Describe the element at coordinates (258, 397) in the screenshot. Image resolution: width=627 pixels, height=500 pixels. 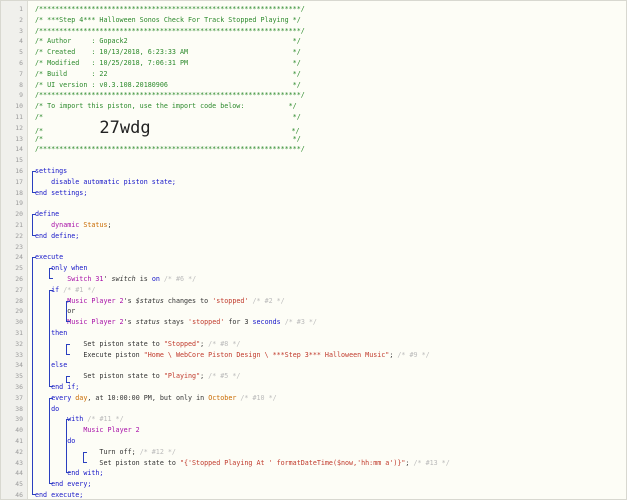
I see `code-token: /* #10 */` at that location.